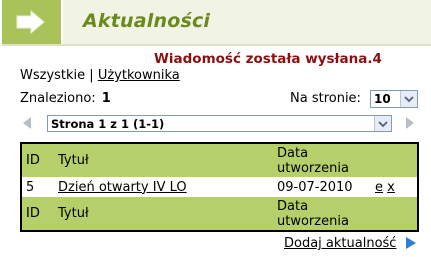 This screenshot has height=257, width=431. Describe the element at coordinates (411, 243) in the screenshot. I see `add-arrow-icon` at that location.